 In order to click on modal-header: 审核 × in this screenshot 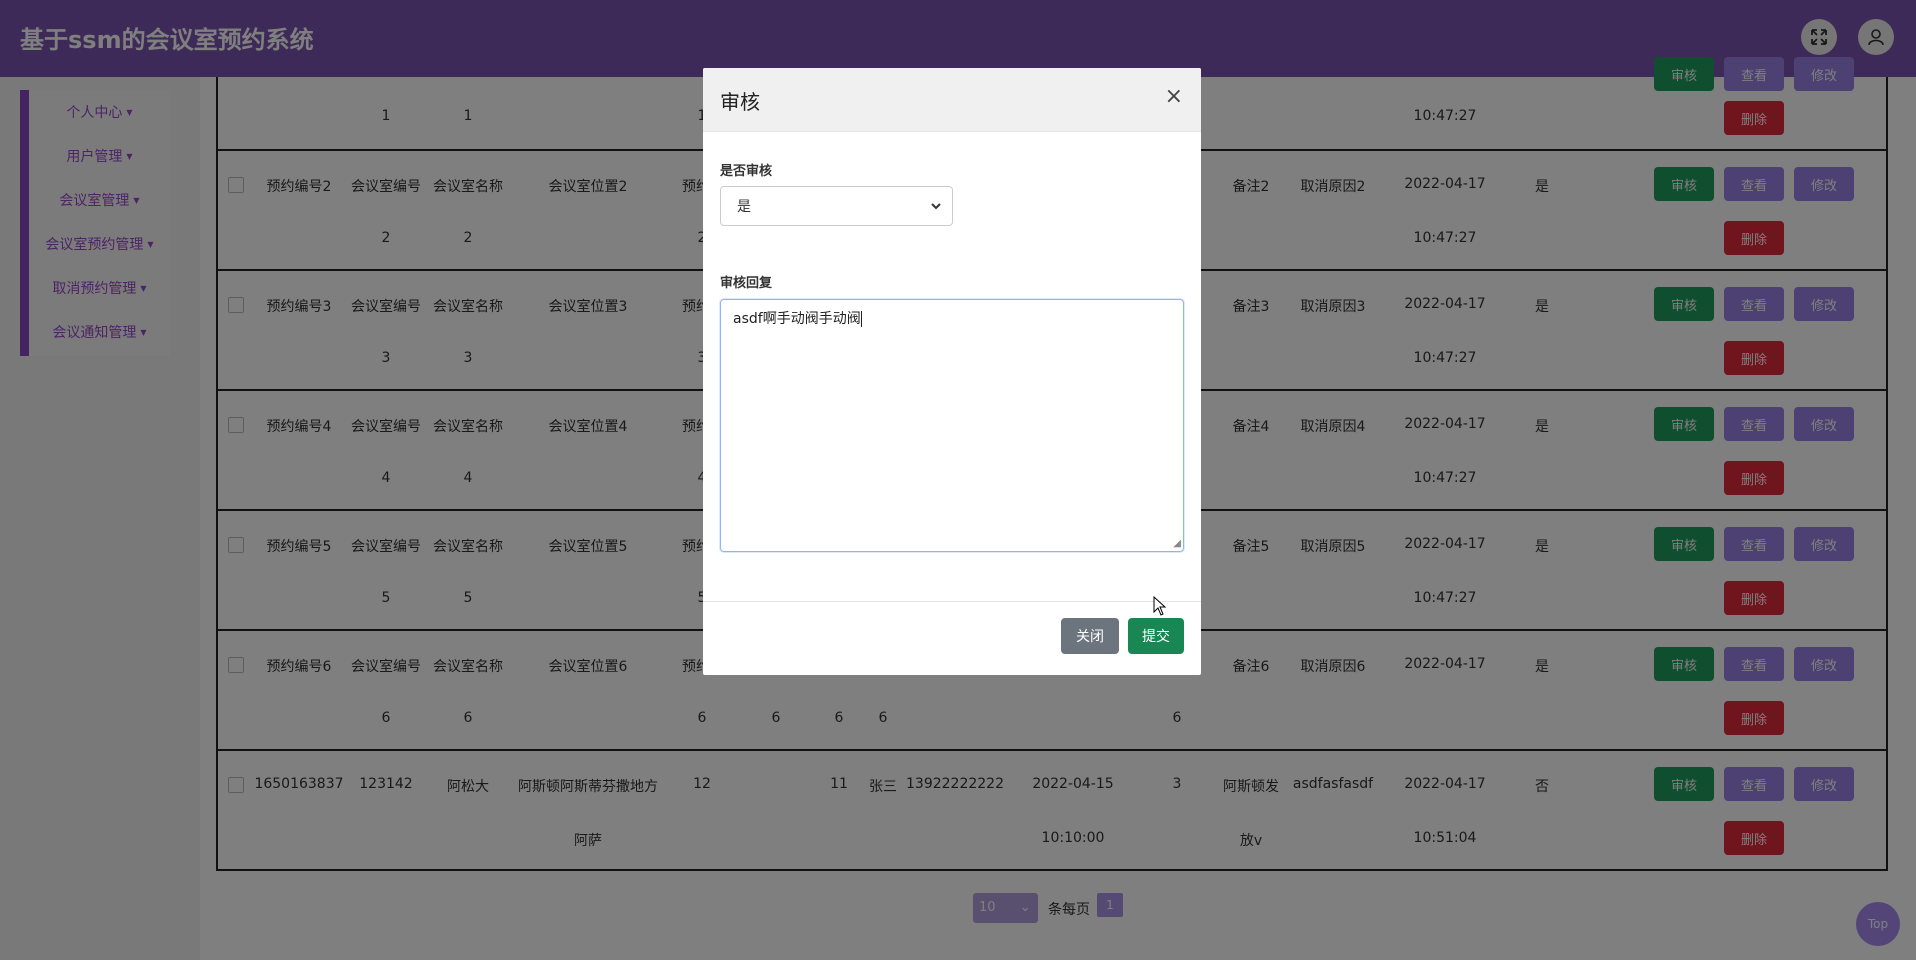, I will do `click(952, 100)`.